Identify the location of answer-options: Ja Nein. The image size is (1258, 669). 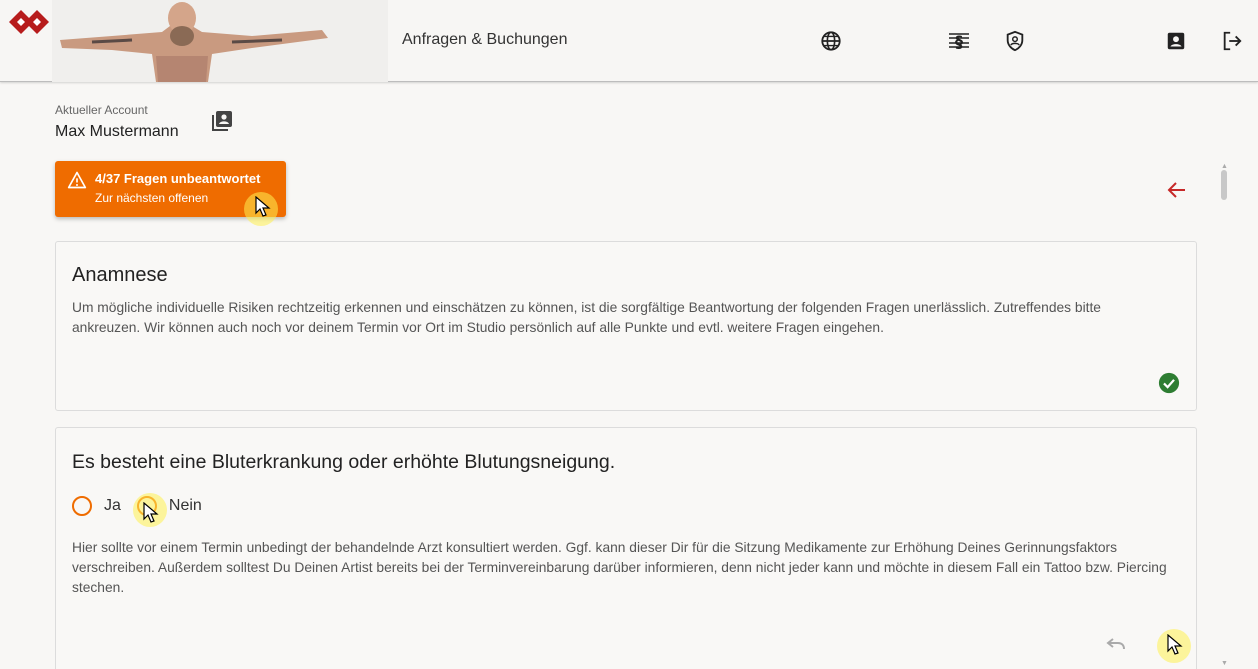
(145, 506).